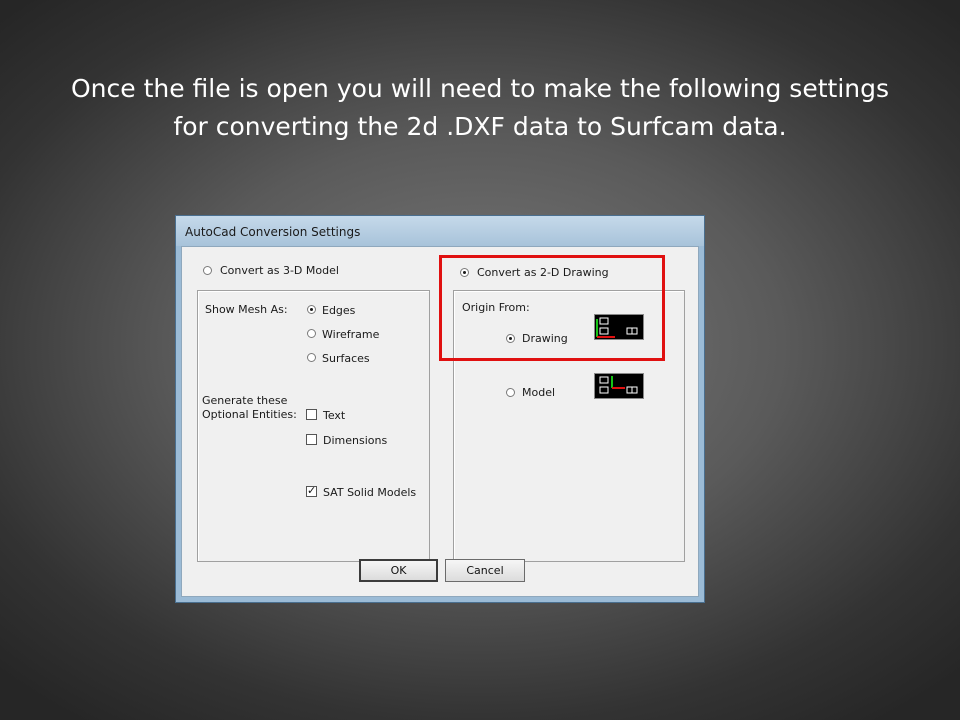 Image resolution: width=960 pixels, height=720 pixels. Describe the element at coordinates (334, 415) in the screenshot. I see `text-checkbox-label: Text` at that location.